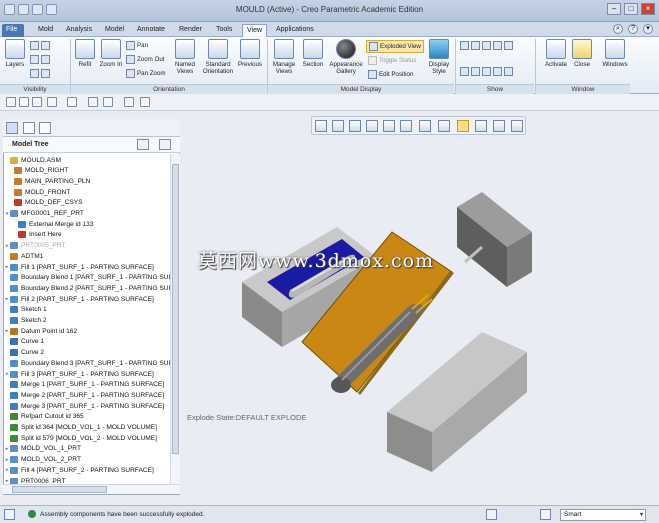 This screenshot has width=659, height=523. I want to click on close-button: Close, so click(582, 53).